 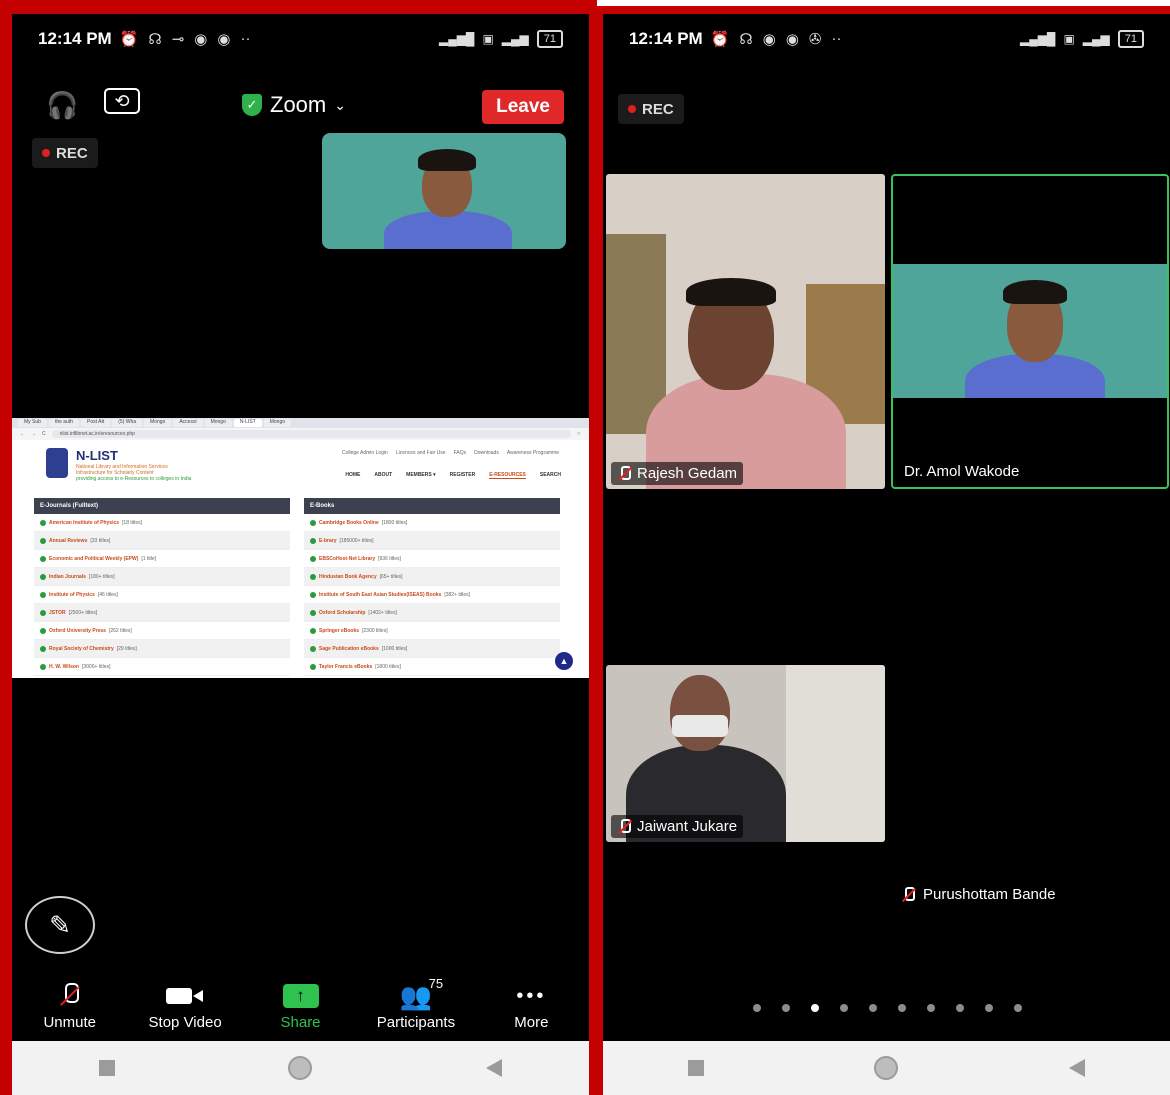 What do you see at coordinates (382, 612) in the screenshot?
I see `resource-count: [1402+ titles]` at bounding box center [382, 612].